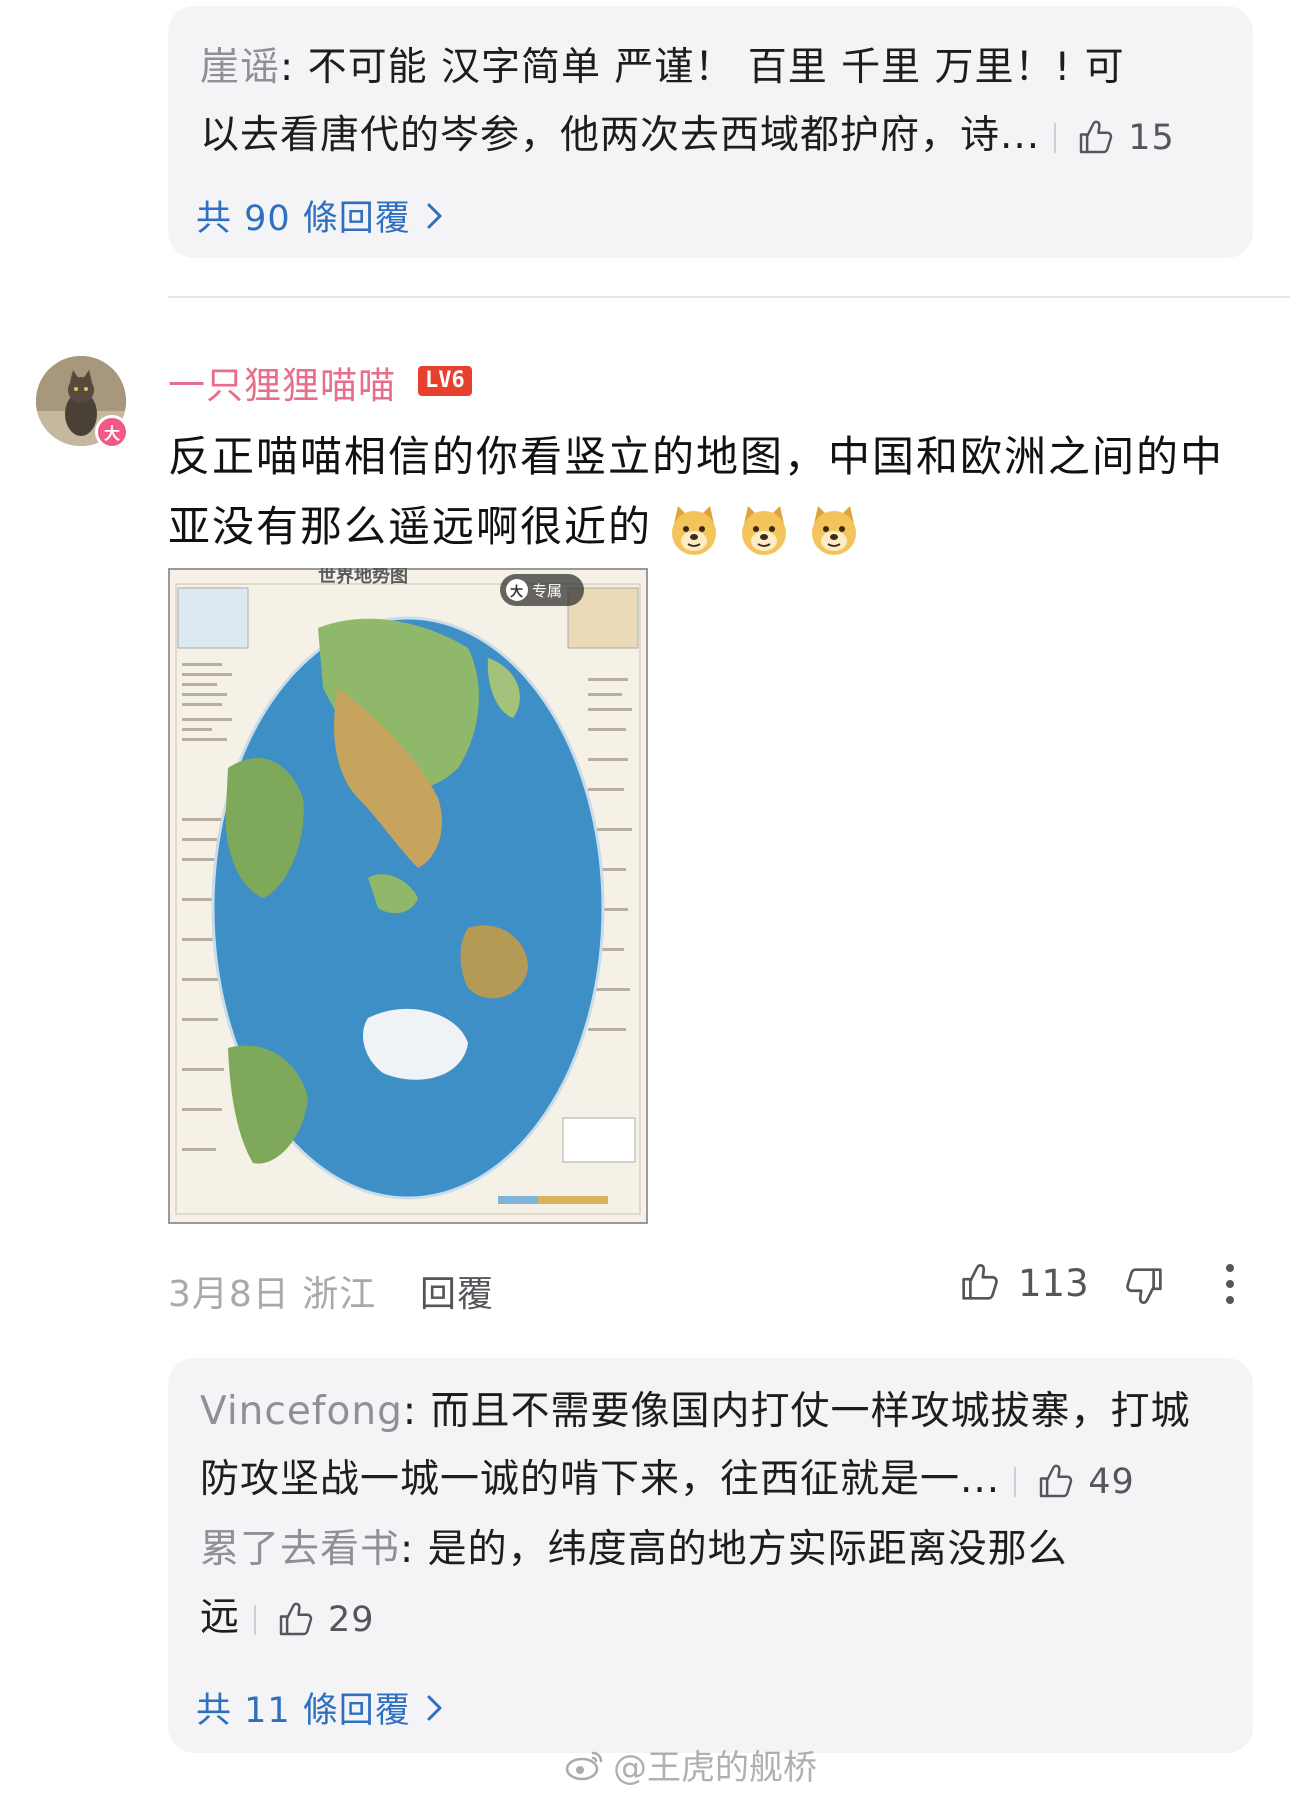 The height and width of the screenshot is (1795, 1290). I want to click on reply-item-continued: 防攻坚战一城一诚的啃下来，往西征就是一... 49, so click(706, 1481).